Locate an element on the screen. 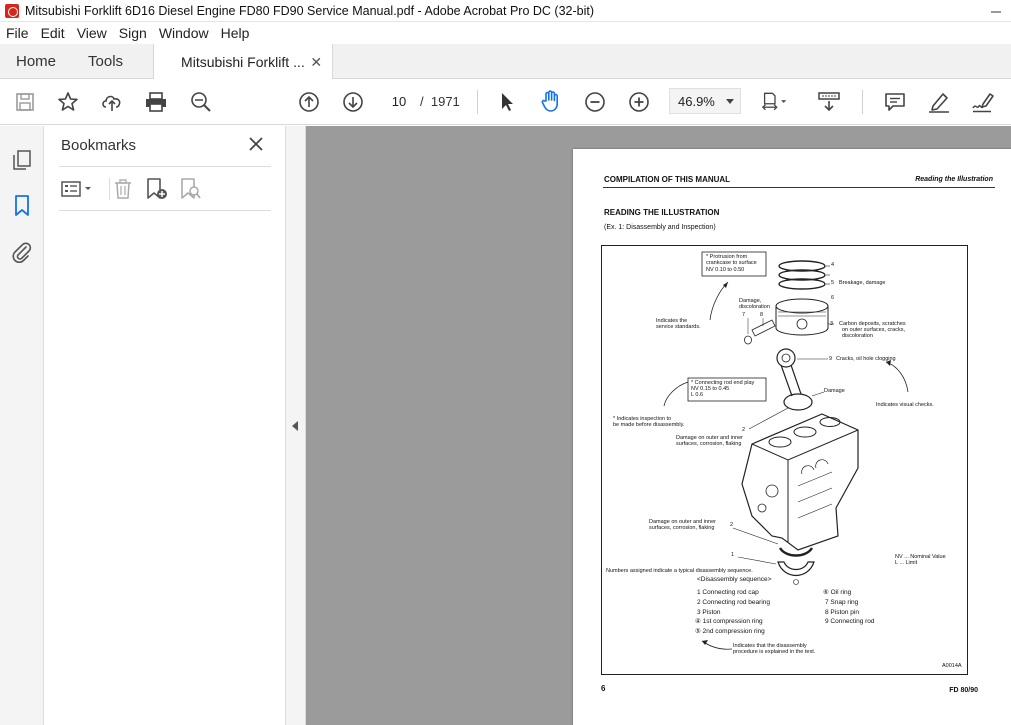 This screenshot has height=725, width=1011. new-bookmark-icon is located at coordinates (157, 189).